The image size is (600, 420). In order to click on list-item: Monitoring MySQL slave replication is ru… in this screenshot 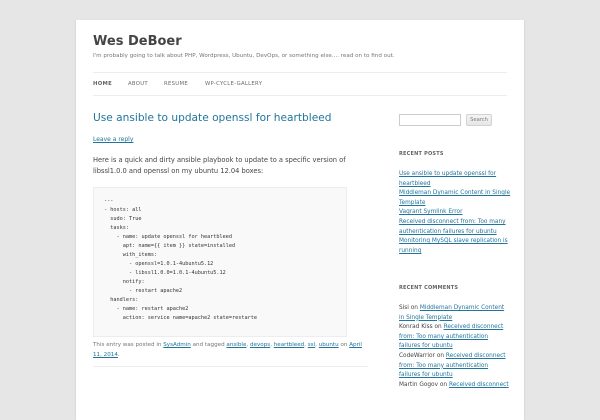, I will do `click(455, 246)`.